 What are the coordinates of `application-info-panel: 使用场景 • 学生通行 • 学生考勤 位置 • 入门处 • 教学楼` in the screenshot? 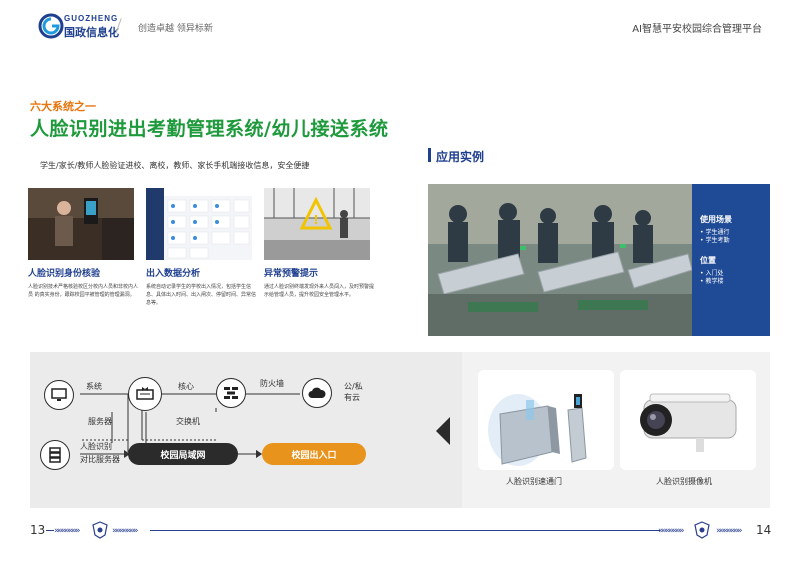 It's located at (731, 260).